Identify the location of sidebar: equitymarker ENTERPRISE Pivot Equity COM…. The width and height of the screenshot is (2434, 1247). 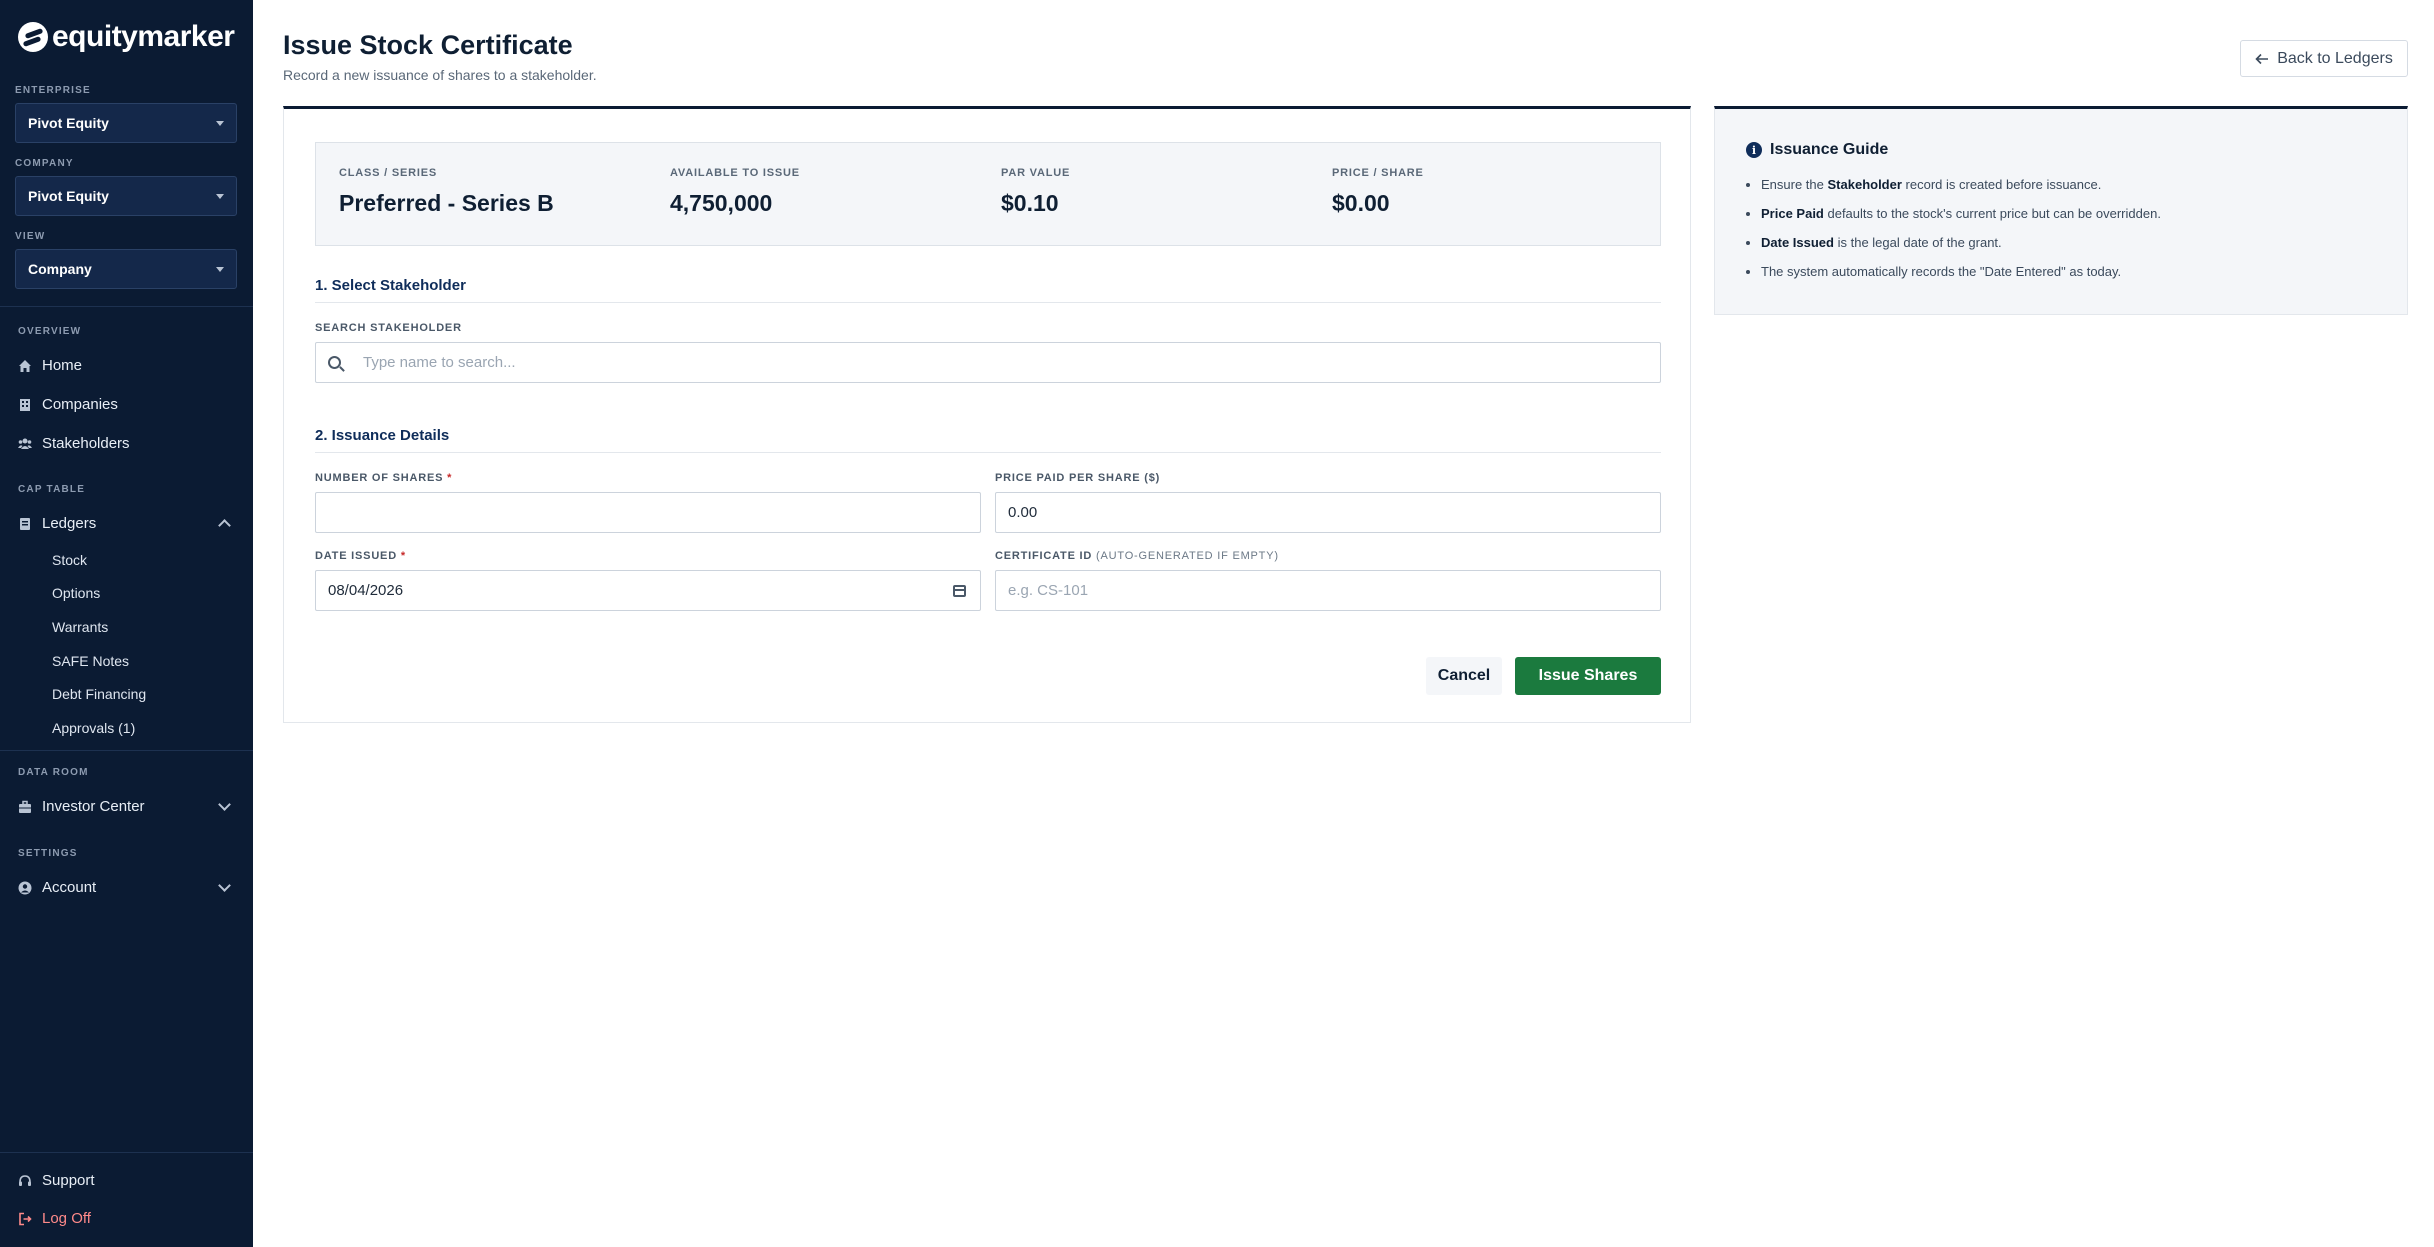
(126, 623).